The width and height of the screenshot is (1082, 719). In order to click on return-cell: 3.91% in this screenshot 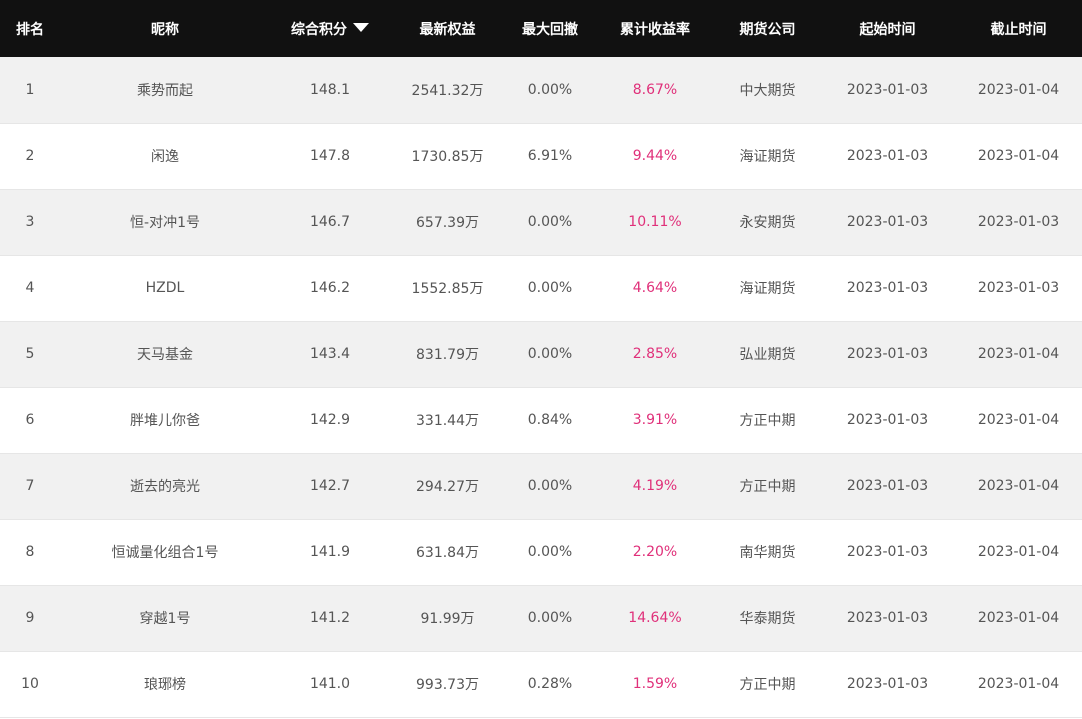, I will do `click(655, 420)`.